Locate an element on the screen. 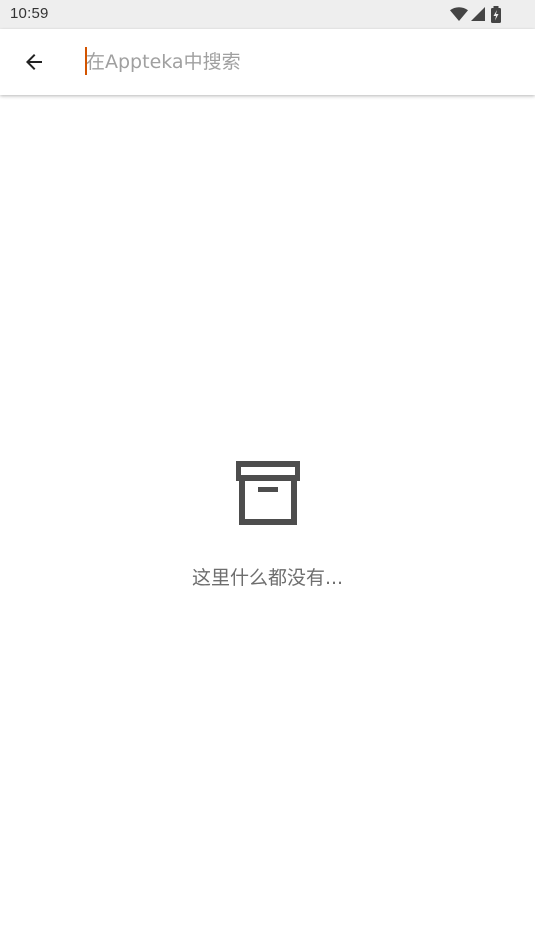 The image size is (535, 951). status-icons is located at coordinates (476, 14).